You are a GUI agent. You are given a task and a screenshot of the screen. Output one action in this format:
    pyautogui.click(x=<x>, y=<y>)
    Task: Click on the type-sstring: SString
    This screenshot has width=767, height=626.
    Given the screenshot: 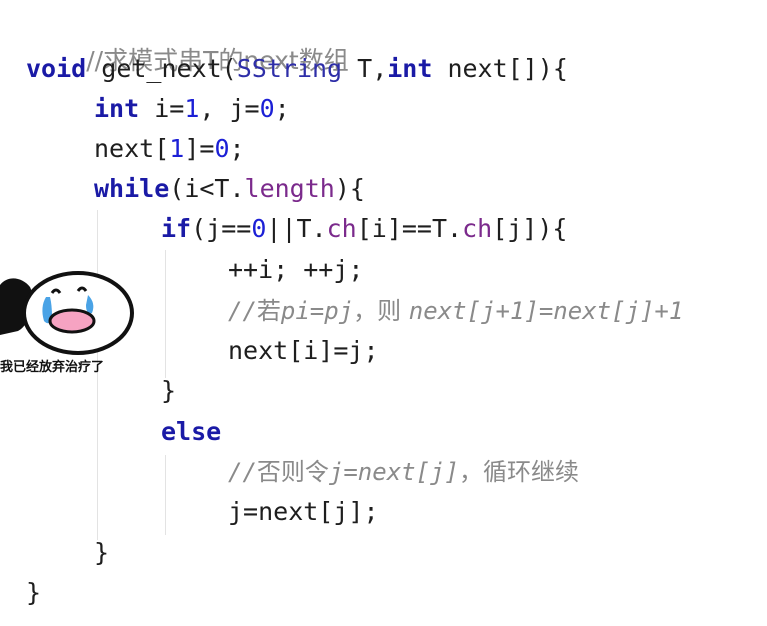 What is the action you would take?
    pyautogui.click(x=289, y=68)
    